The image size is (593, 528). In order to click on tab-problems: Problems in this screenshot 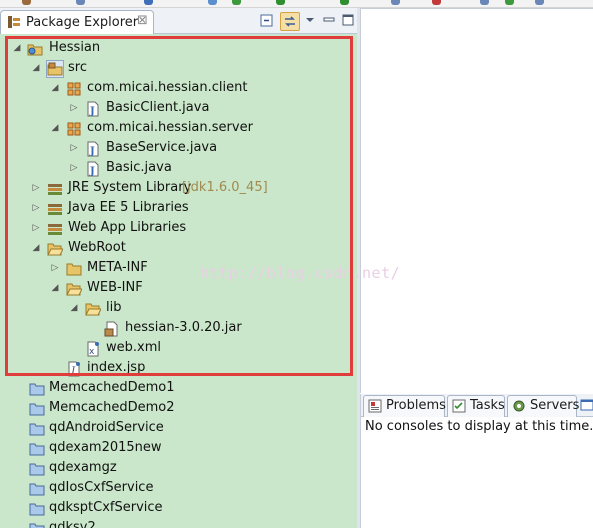, I will do `click(404, 406)`.